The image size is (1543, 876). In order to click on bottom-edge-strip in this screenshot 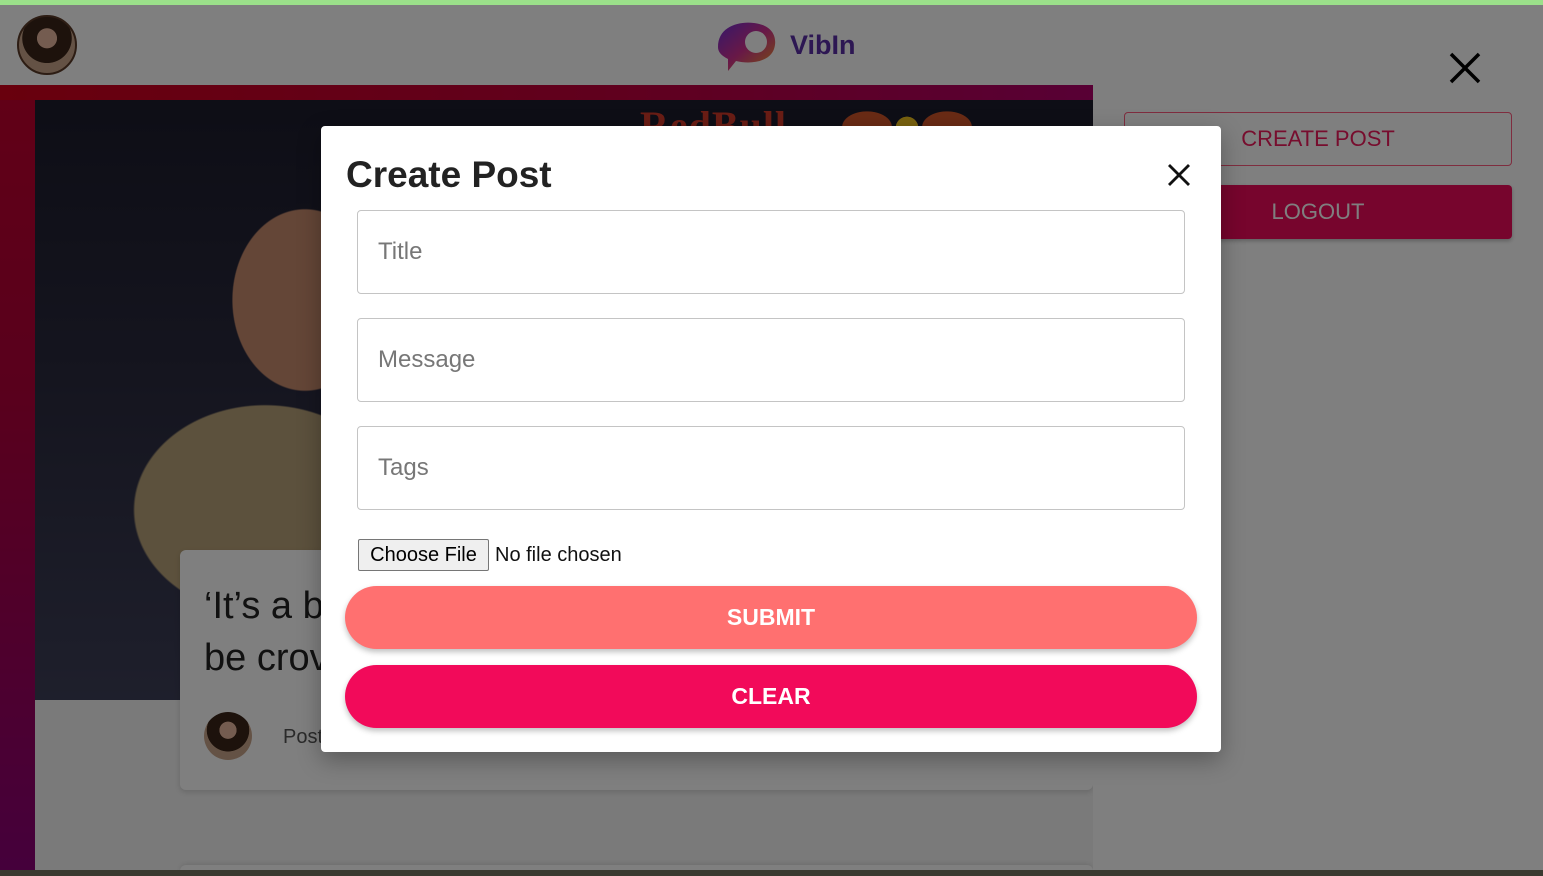, I will do `click(771, 873)`.